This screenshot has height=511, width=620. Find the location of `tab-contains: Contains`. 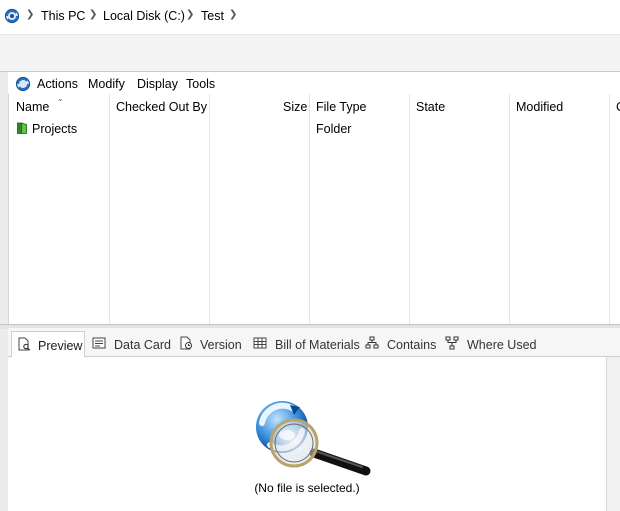

tab-contains: Contains is located at coordinates (402, 343).